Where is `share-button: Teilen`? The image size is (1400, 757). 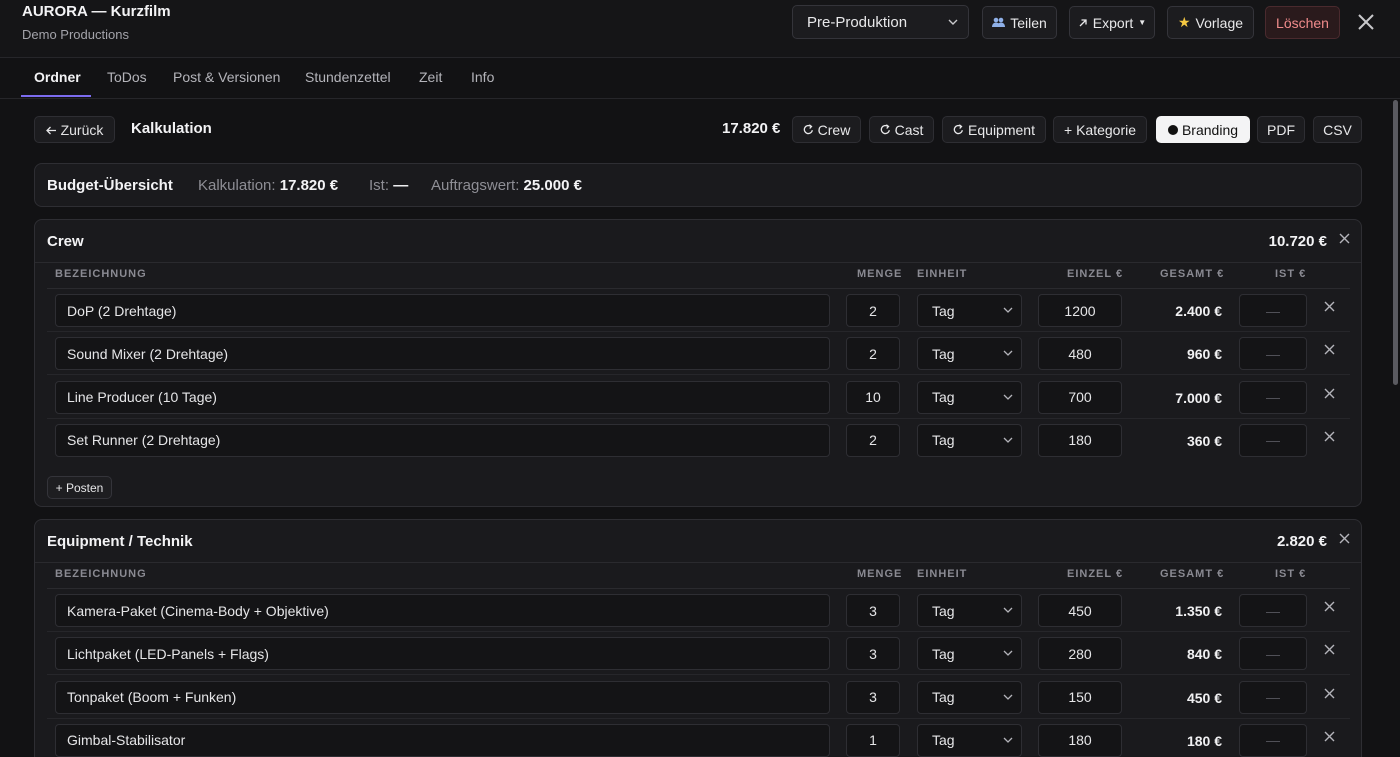 share-button: Teilen is located at coordinates (1019, 22).